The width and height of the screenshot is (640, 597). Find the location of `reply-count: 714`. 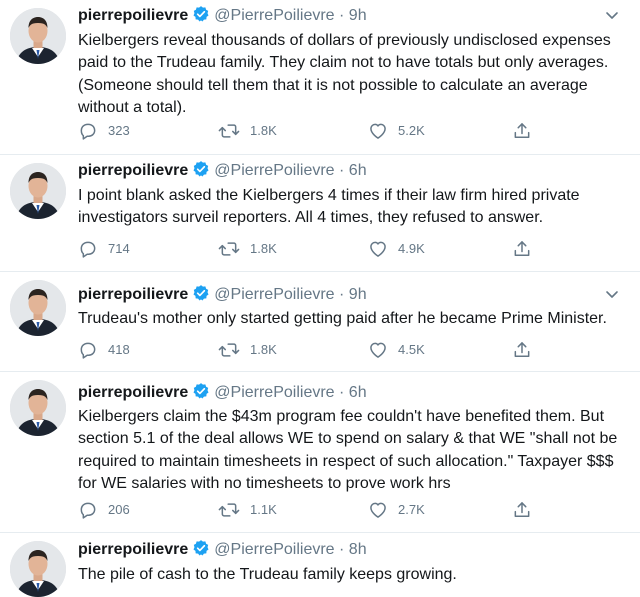

reply-count: 714 is located at coordinates (119, 248).